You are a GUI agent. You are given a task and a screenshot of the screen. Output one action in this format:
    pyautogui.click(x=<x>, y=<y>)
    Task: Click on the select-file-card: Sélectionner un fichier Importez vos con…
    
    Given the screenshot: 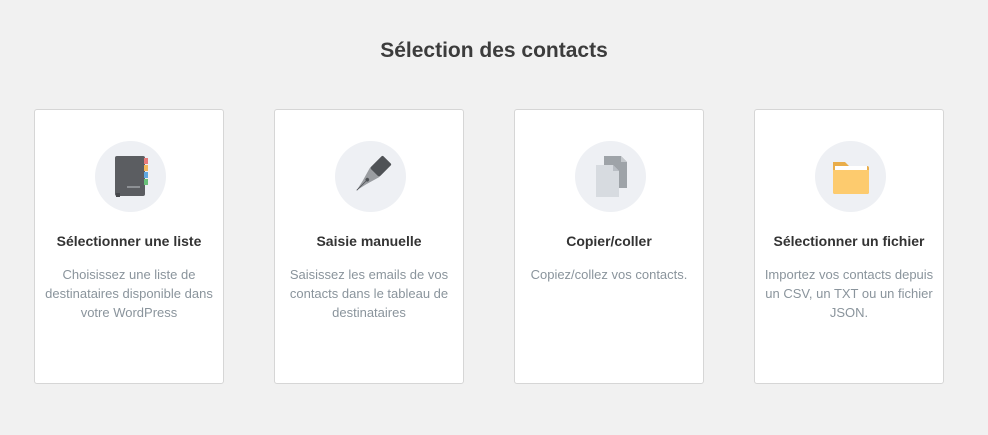 What is the action you would take?
    pyautogui.click(x=849, y=246)
    